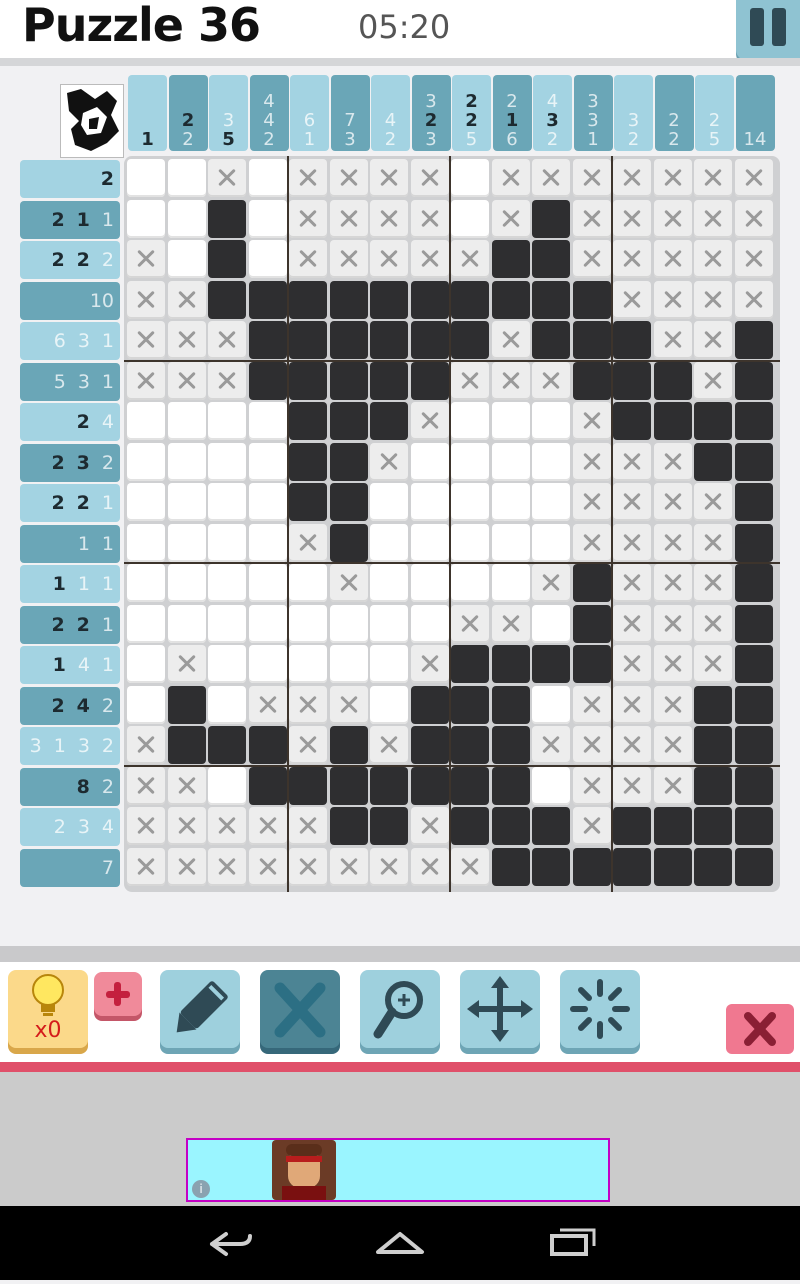 The image size is (800, 1284). What do you see at coordinates (398, 1170) in the screenshot?
I see `ad-banner: i` at bounding box center [398, 1170].